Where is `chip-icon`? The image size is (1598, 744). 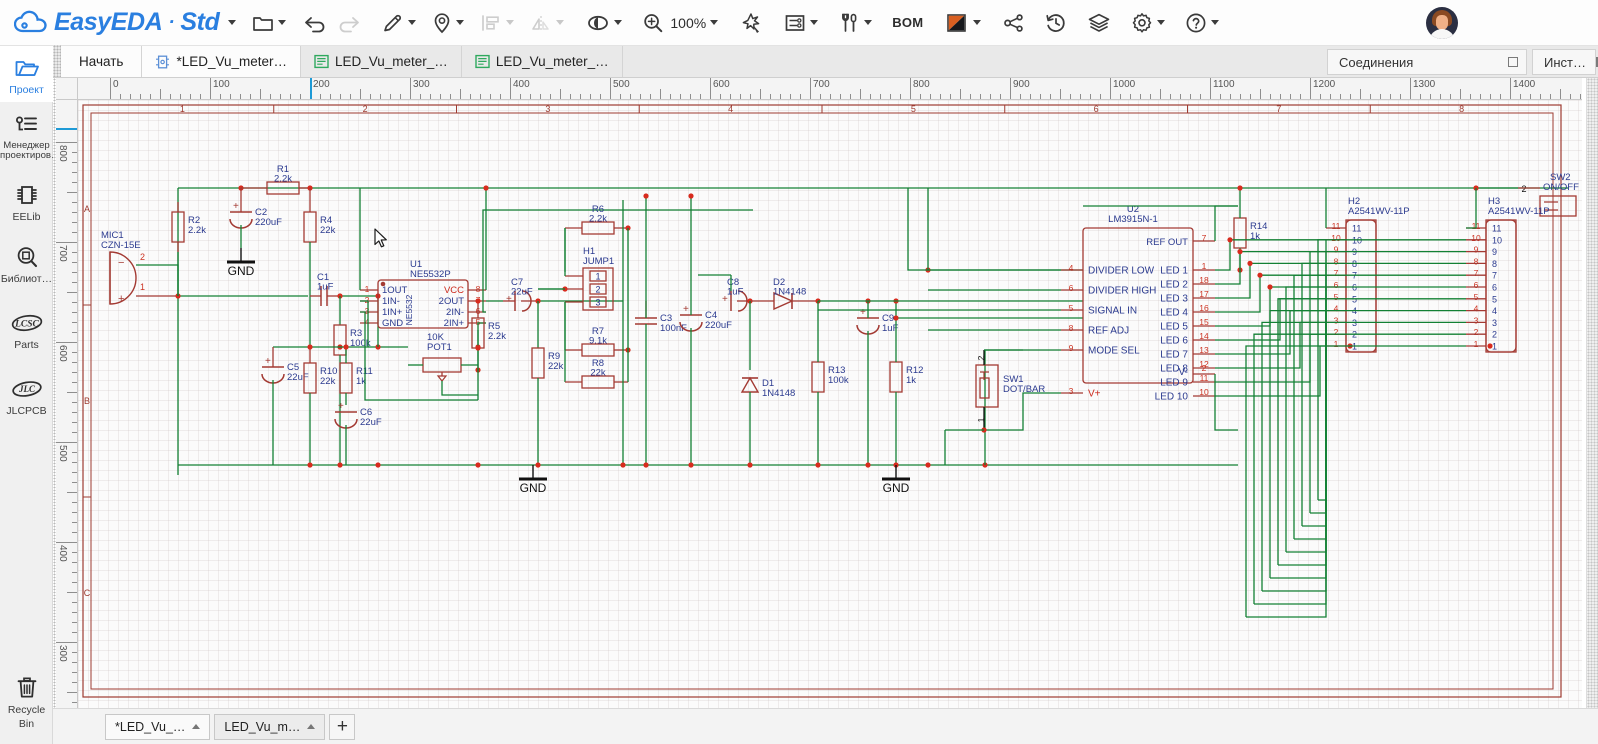
chip-icon is located at coordinates (27, 195).